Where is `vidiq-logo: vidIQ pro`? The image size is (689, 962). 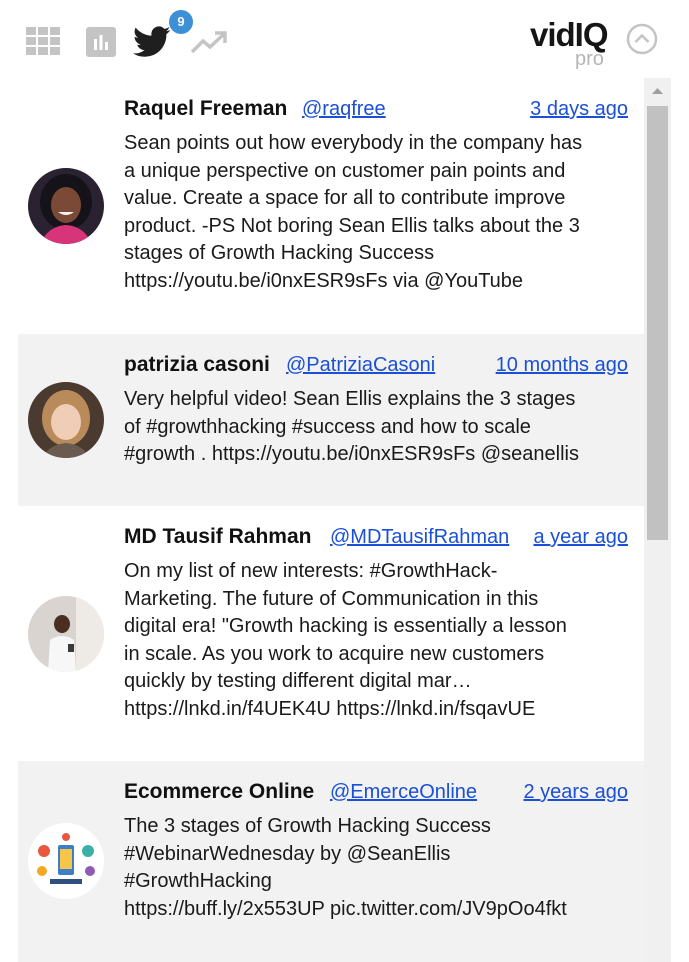
vidiq-logo: vidIQ pro is located at coordinates (578, 43).